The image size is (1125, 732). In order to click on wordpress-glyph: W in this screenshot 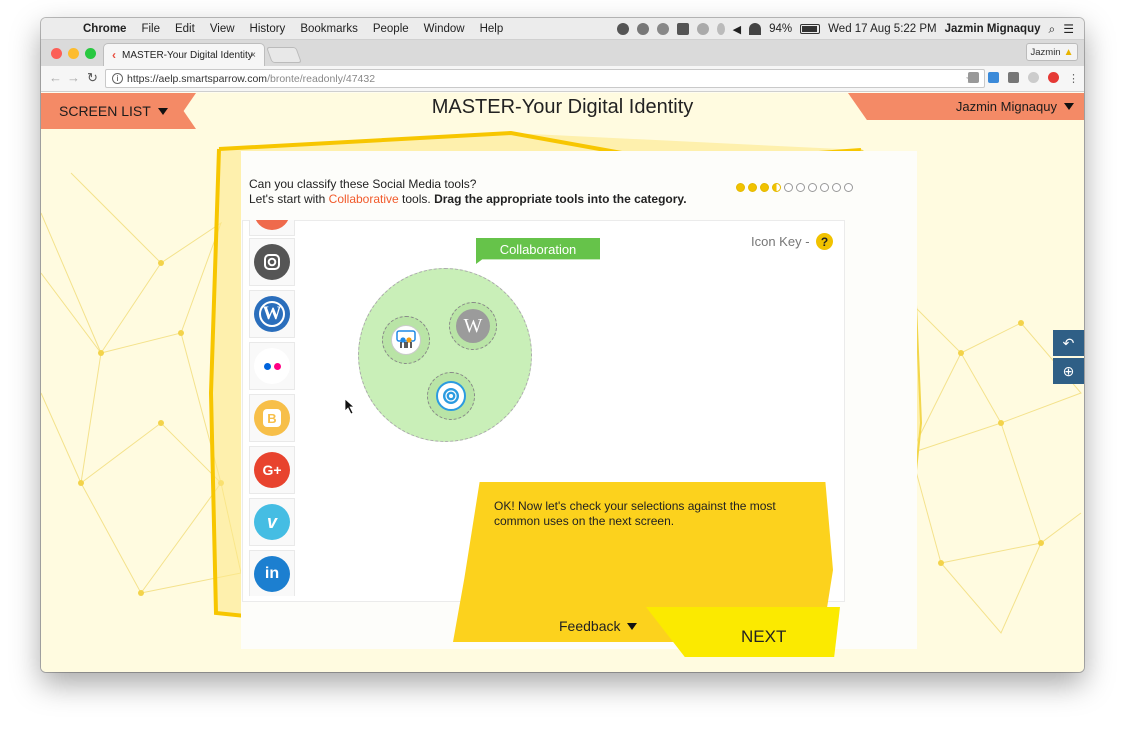, I will do `click(272, 314)`.